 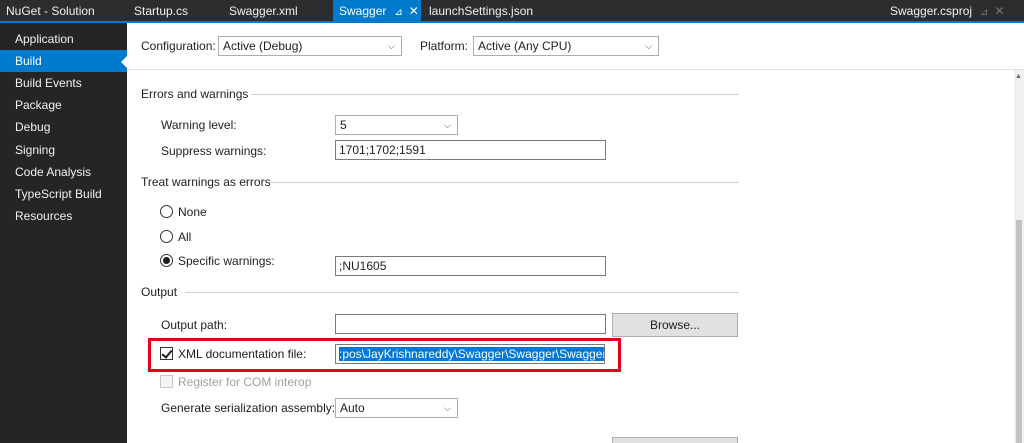 I want to click on warning-level-value: 5, so click(x=343, y=125).